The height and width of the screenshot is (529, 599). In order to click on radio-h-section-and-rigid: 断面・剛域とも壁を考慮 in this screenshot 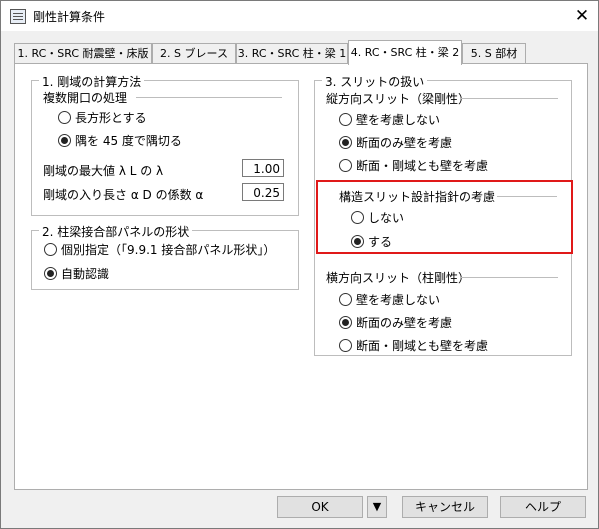, I will do `click(413, 345)`.